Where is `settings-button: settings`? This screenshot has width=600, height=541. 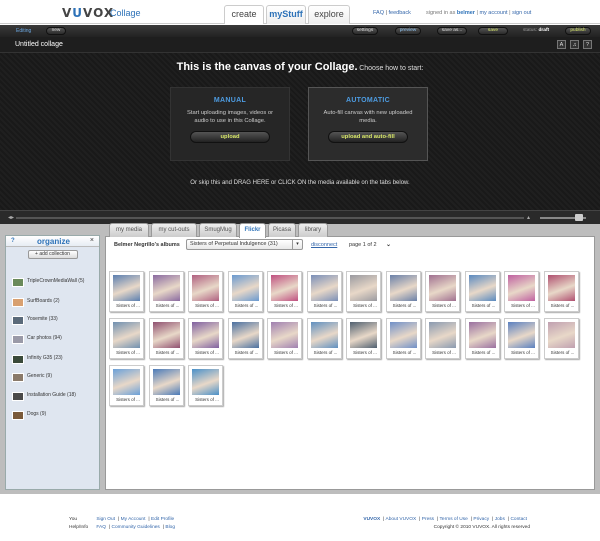
settings-button: settings is located at coordinates (365, 31).